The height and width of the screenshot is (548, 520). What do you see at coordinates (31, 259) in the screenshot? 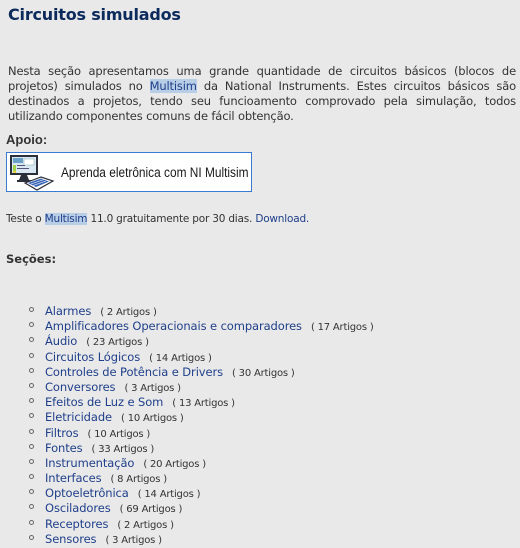
I see `sections-heading: Seções:` at bounding box center [31, 259].